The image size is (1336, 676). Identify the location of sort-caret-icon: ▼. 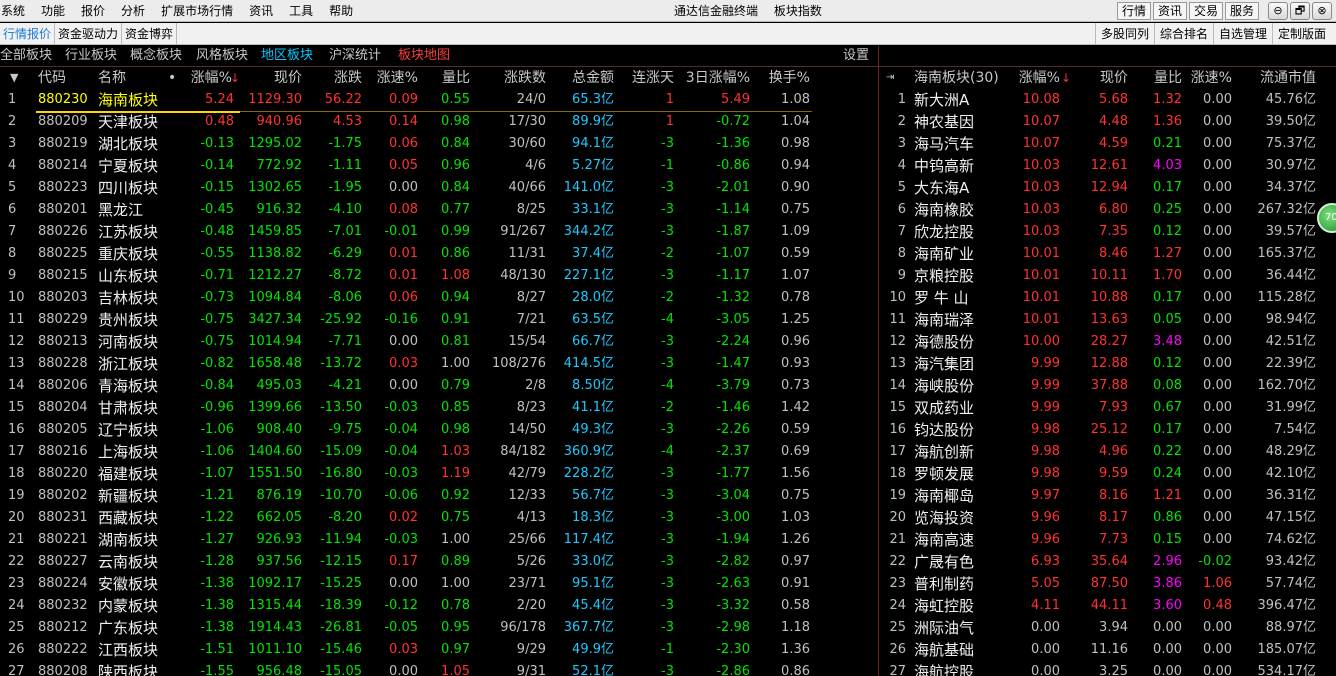
(16, 78).